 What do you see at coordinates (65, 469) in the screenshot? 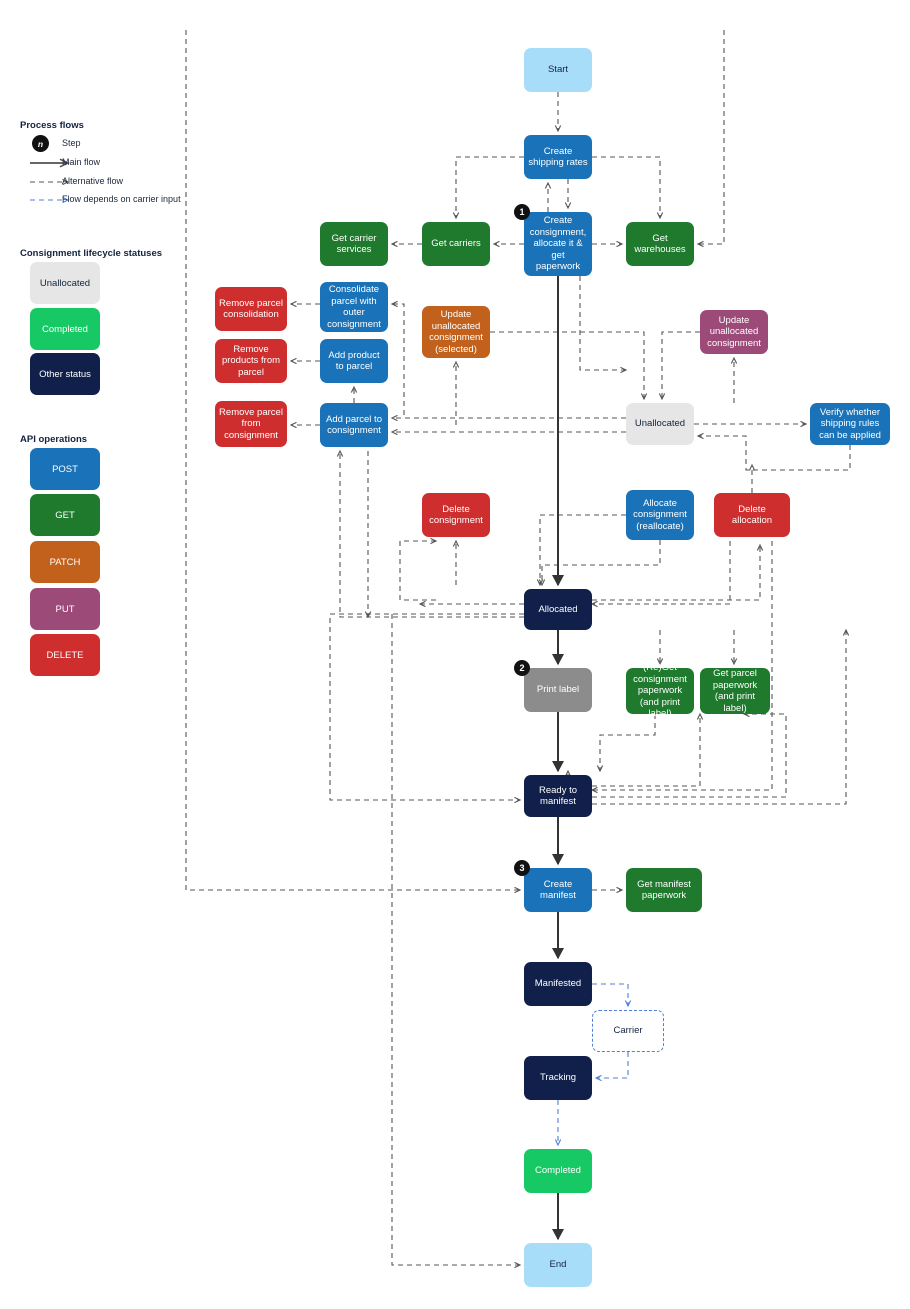
I see `legend-api-post: POST` at bounding box center [65, 469].